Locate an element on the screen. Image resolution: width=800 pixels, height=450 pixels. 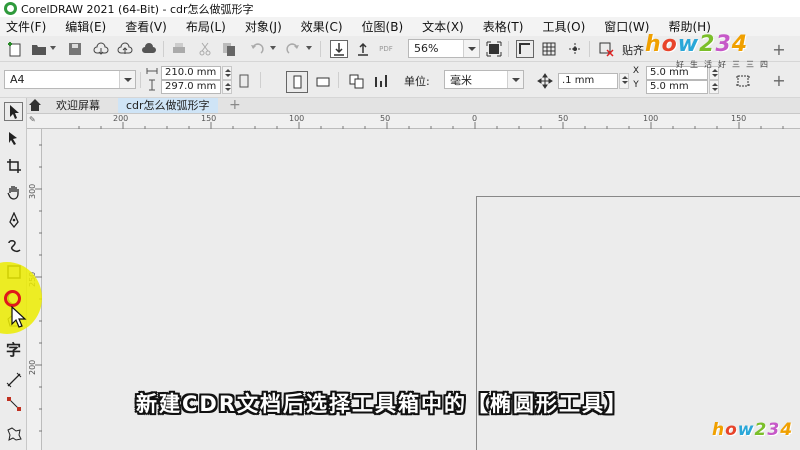
redo-icon is located at coordinates (293, 49).